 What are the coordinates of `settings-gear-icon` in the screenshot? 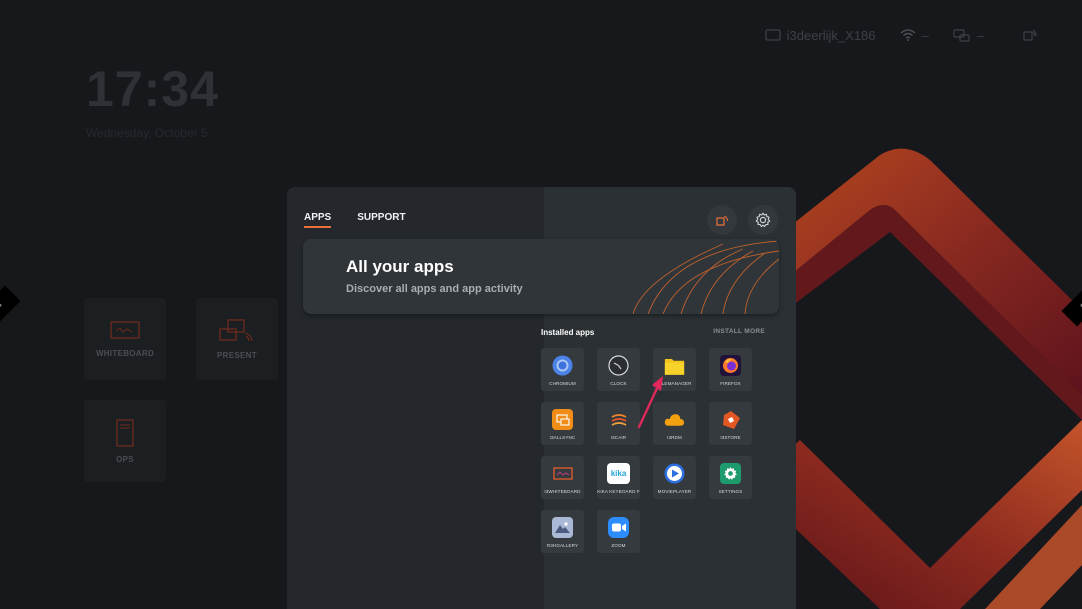 It's located at (730, 473).